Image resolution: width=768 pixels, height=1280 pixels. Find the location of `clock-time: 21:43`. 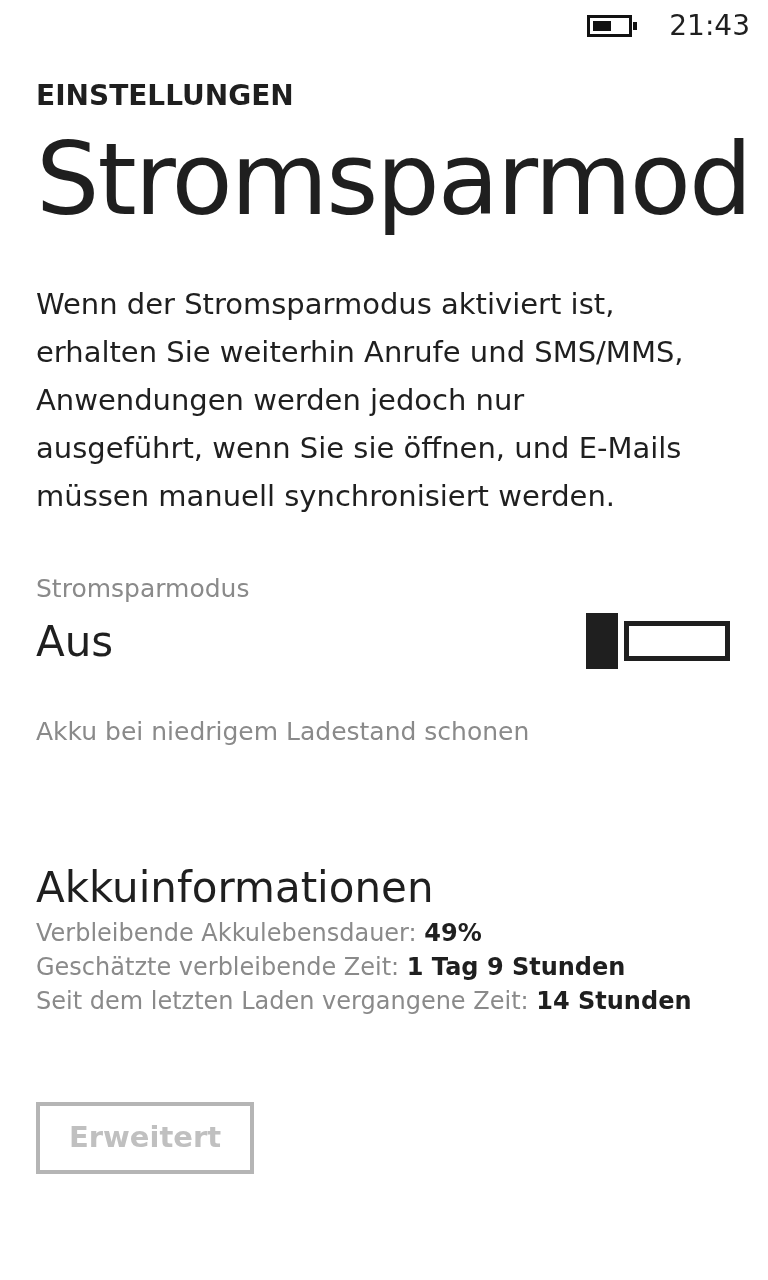

clock-time: 21:43 is located at coordinates (709, 26).